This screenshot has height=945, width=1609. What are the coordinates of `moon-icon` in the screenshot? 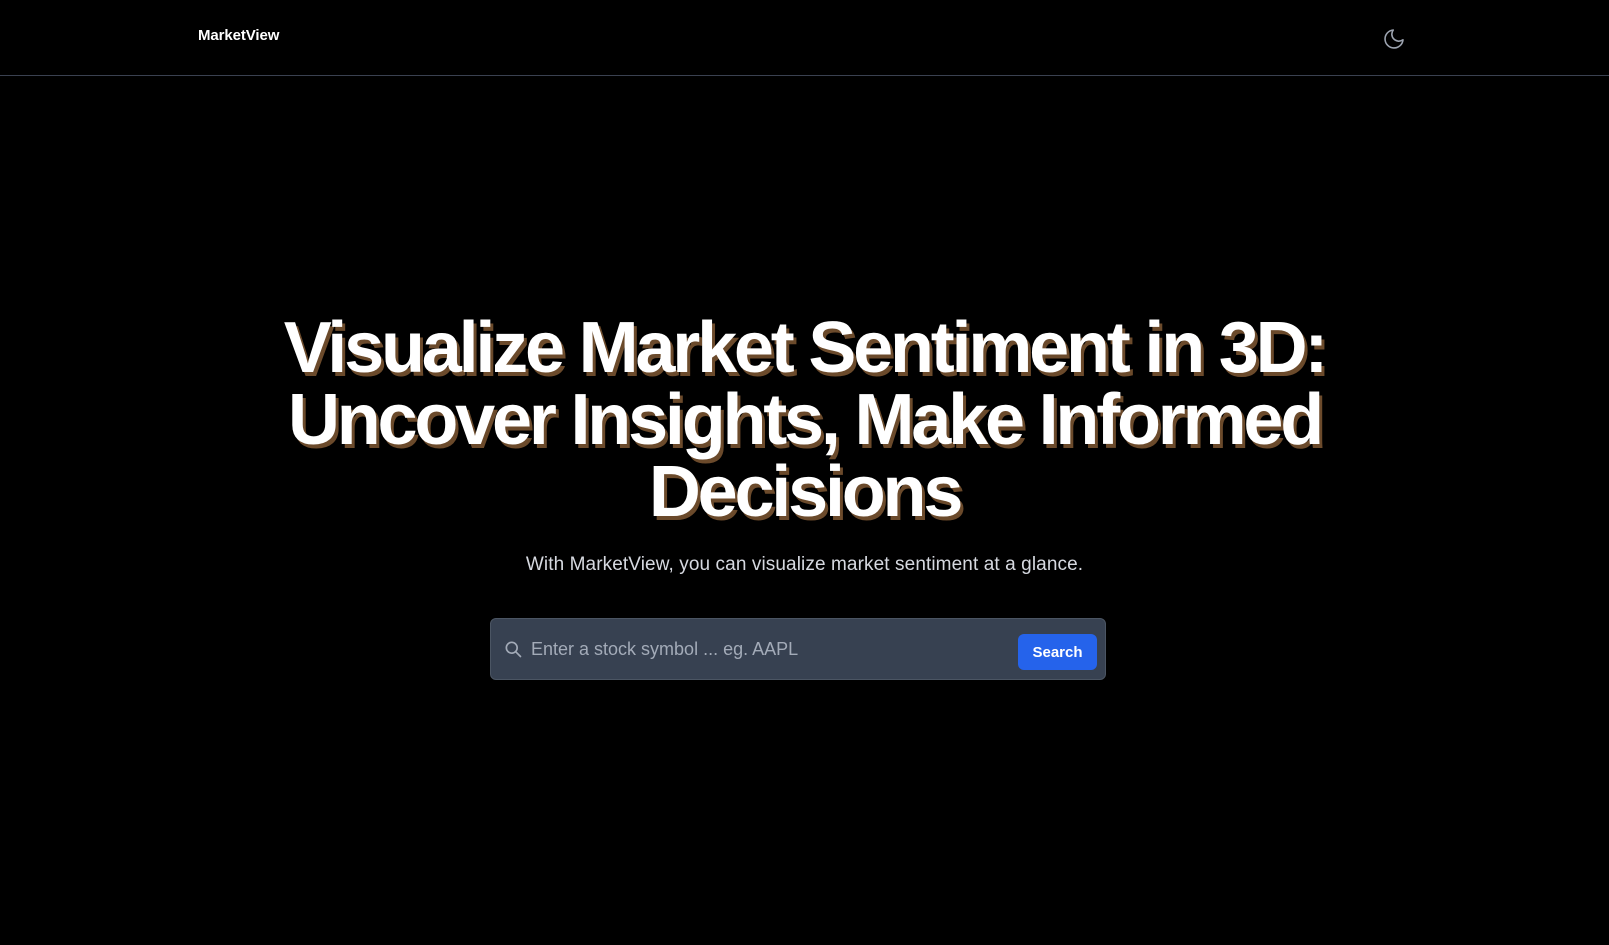 It's located at (1394, 39).